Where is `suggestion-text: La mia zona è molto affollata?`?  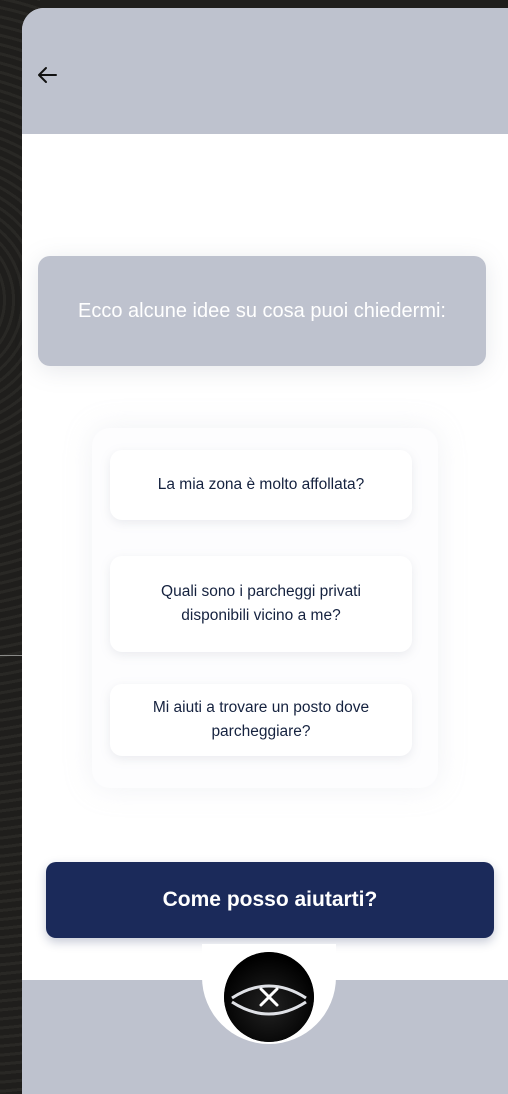
suggestion-text: La mia zona è molto affollata? is located at coordinates (261, 484).